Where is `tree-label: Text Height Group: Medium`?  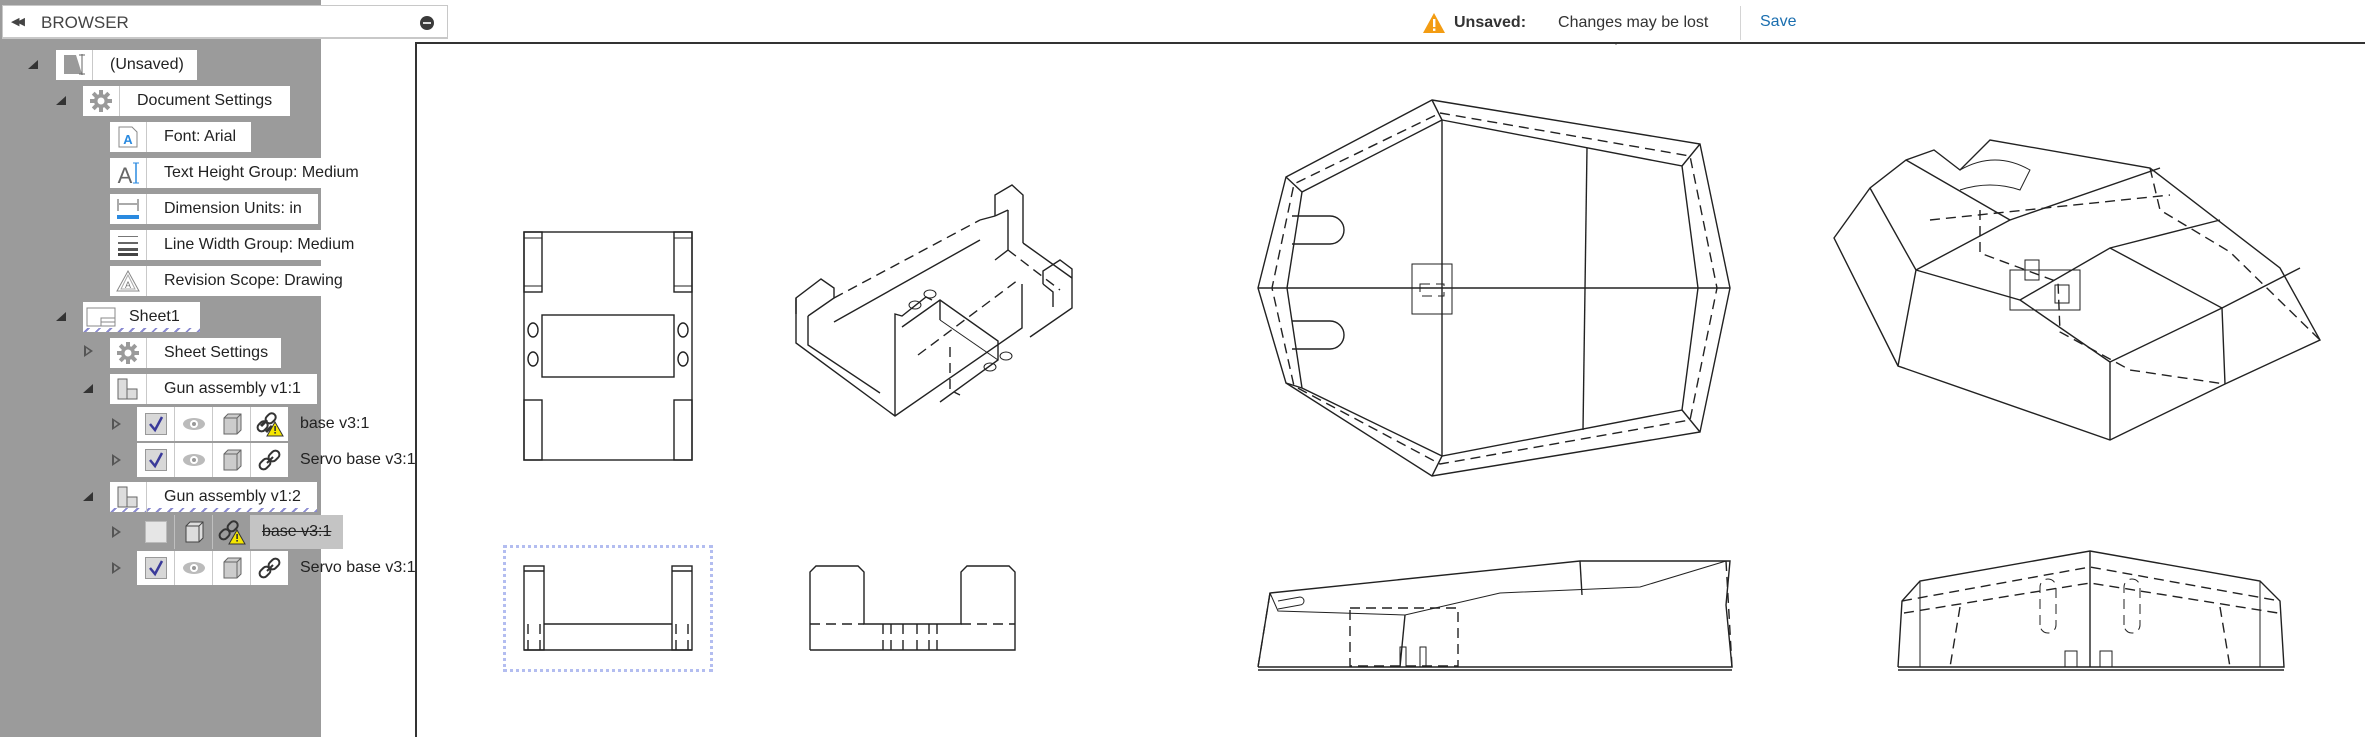
tree-label: Text Height Group: Medium is located at coordinates (261, 172).